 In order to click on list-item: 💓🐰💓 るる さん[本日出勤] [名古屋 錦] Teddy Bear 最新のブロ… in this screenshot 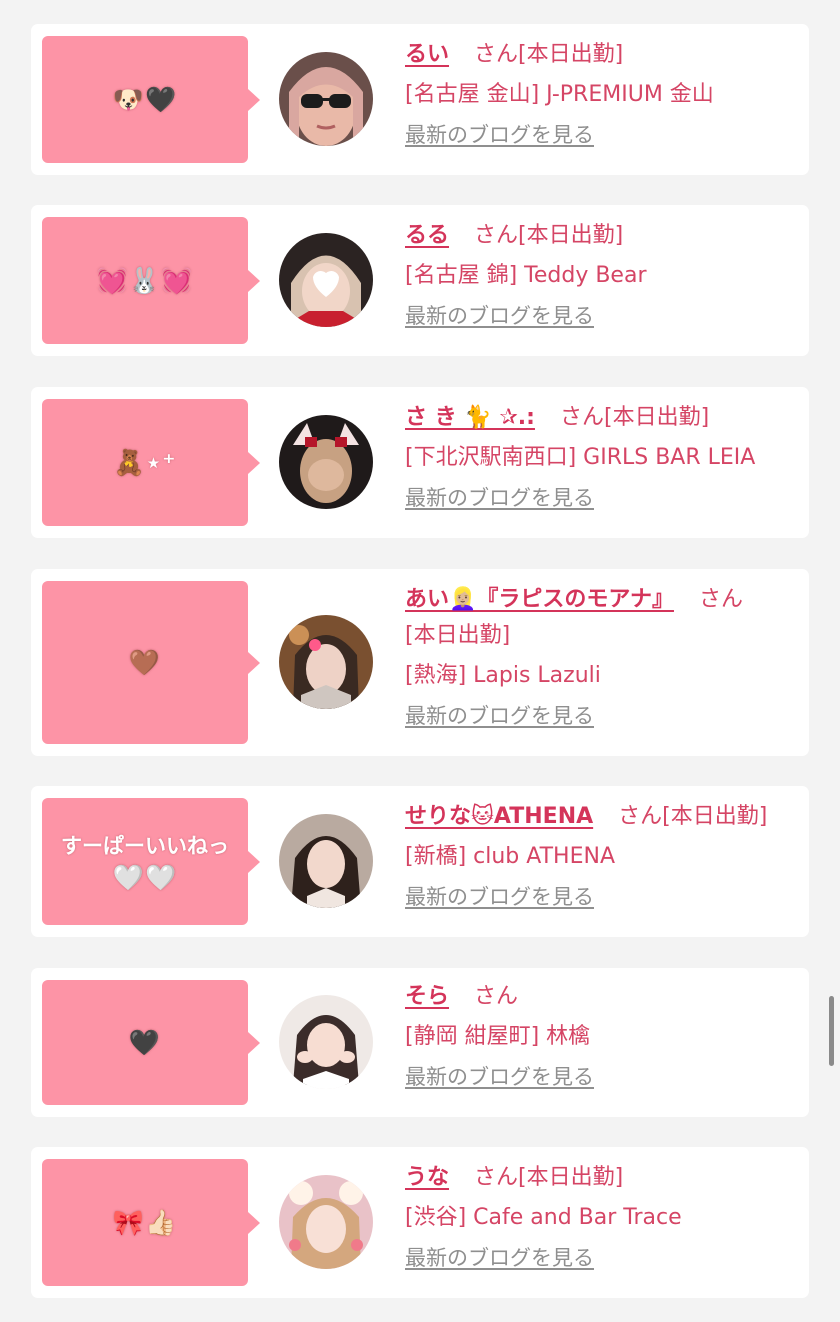, I will do `click(420, 280)`.